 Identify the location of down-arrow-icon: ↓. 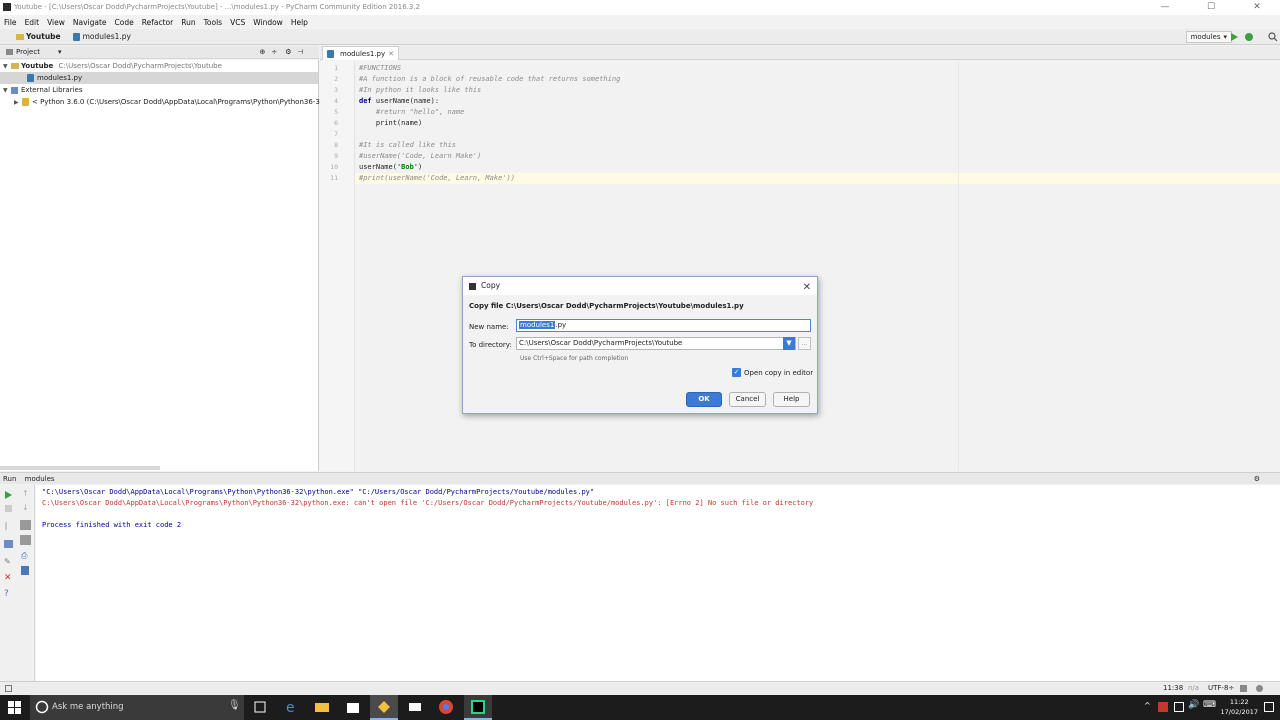
(25, 507).